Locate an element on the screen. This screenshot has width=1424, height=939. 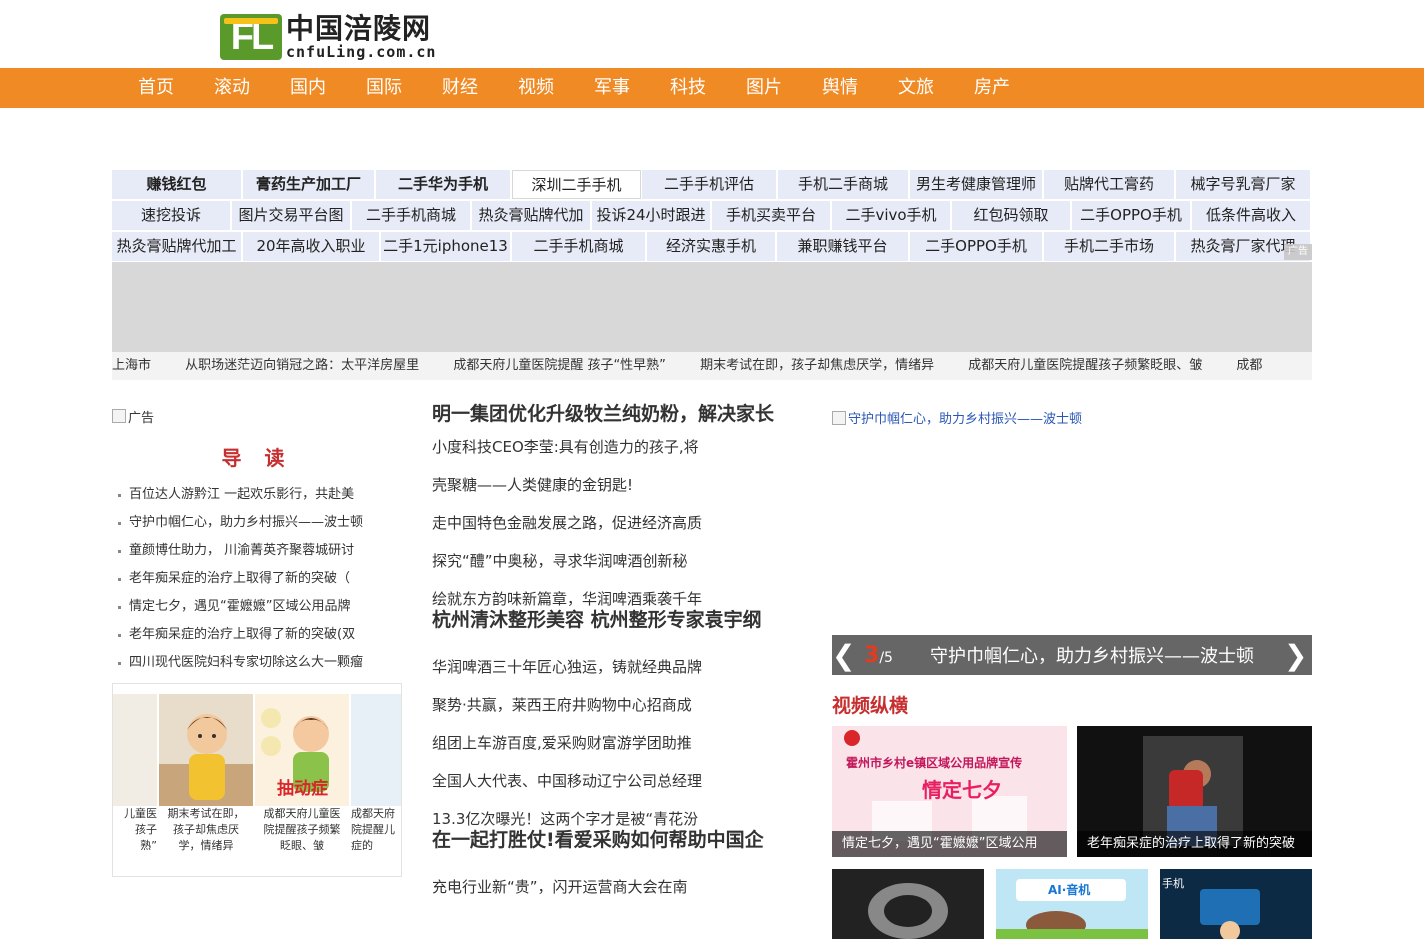
site-logo: FL 中国涪陵网 cnfuLing.com.cn is located at coordinates (328, 37).